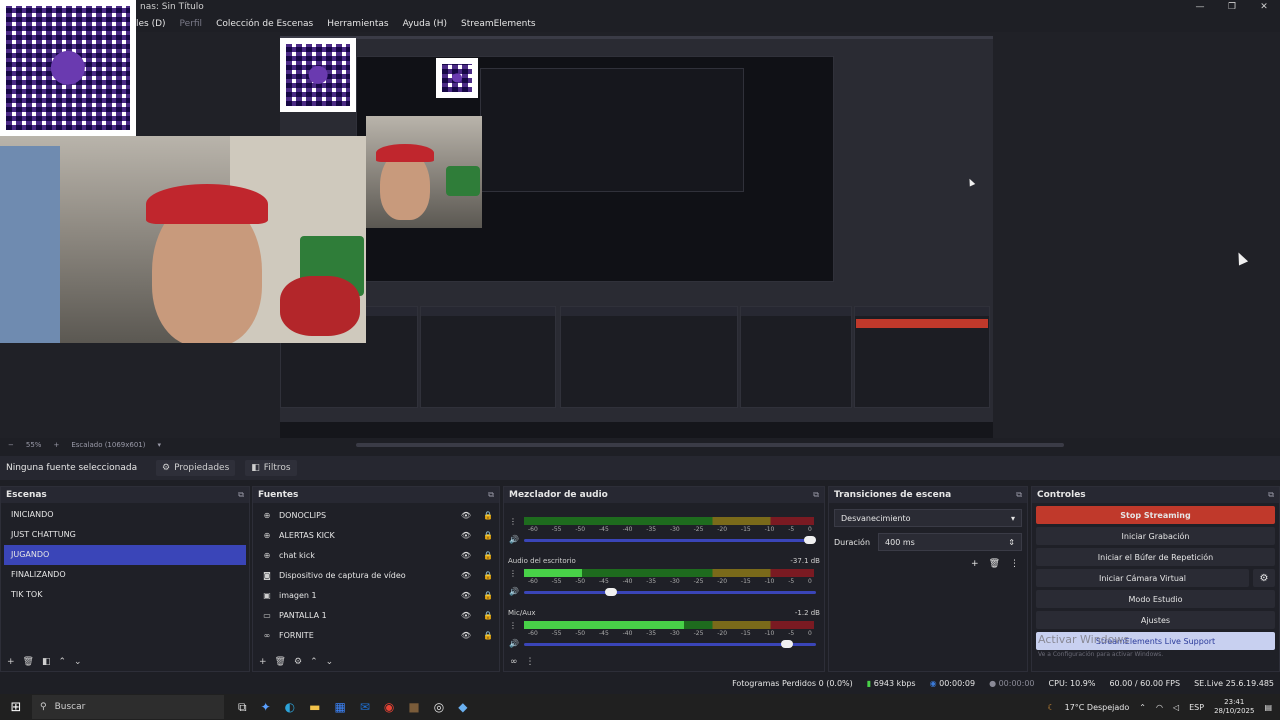 Image resolution: width=1280 pixels, height=720 pixels. Describe the element at coordinates (1155, 536) in the screenshot. I see `start-recording-button: Iniciar Grabación` at that location.